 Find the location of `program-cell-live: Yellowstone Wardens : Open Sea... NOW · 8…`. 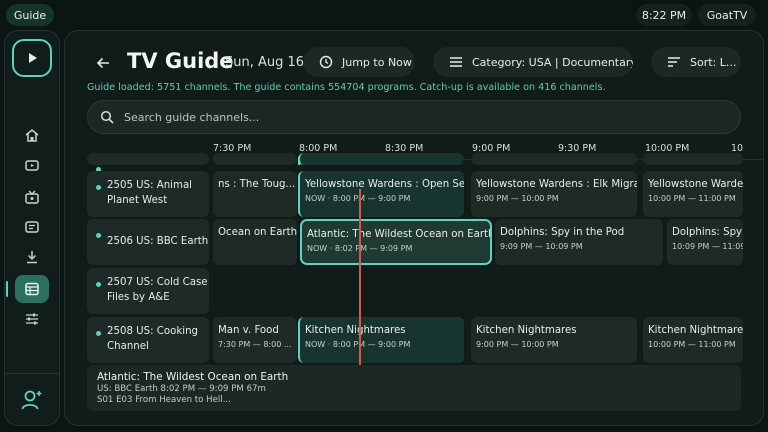

program-cell-live: Yellowstone Wardens : Open Sea... NOW · 8… is located at coordinates (381, 194).